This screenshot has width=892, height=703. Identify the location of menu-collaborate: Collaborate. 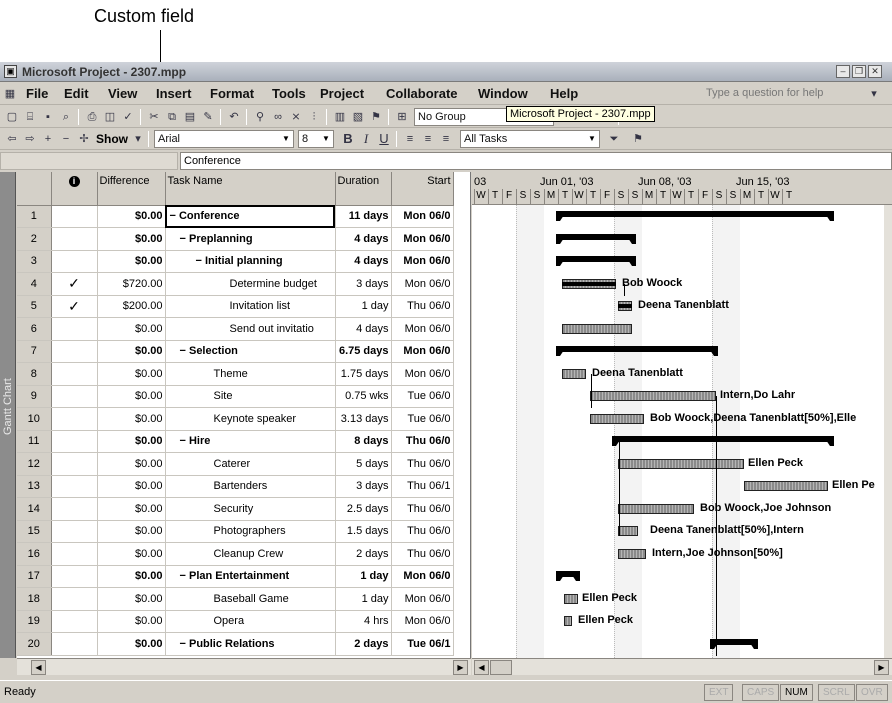
(422, 93).